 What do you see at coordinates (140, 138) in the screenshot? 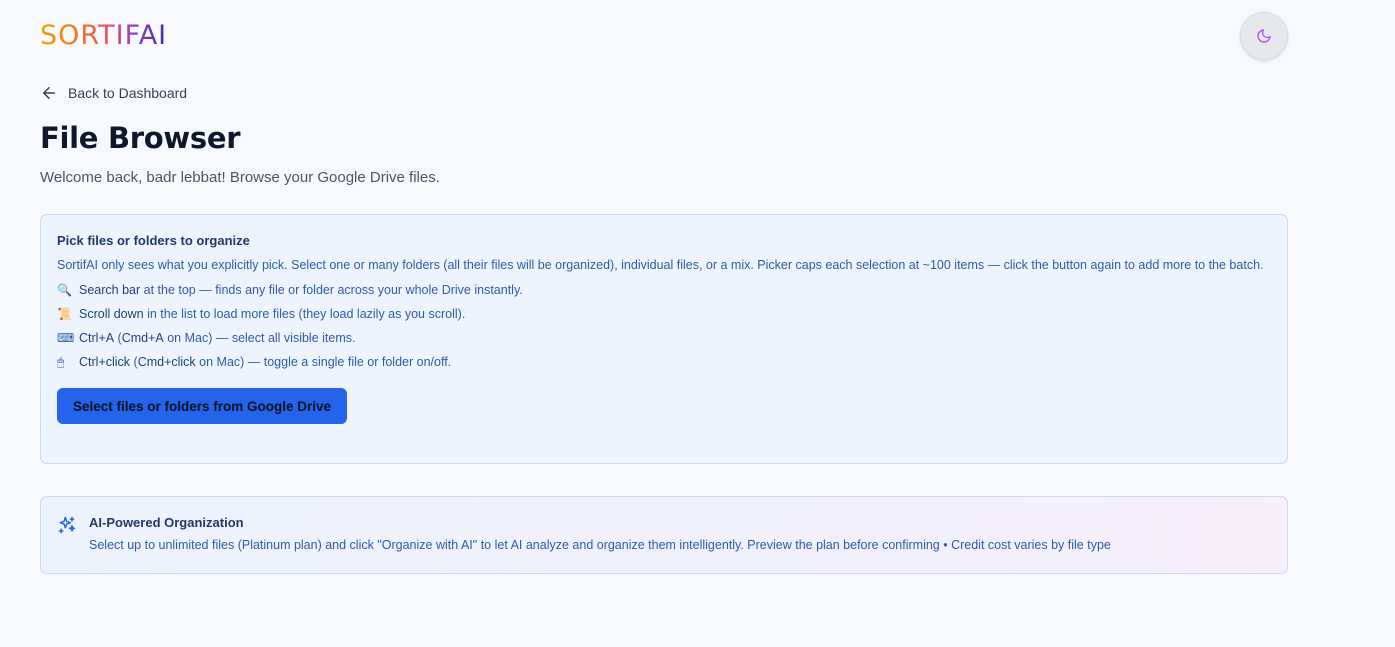
I see `page-title: File Browser` at bounding box center [140, 138].